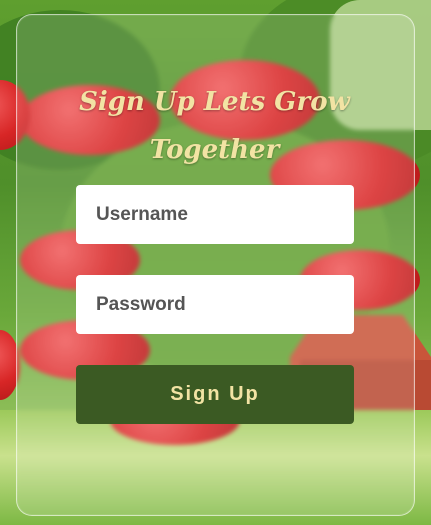  I want to click on signup-button: Sign Up, so click(215, 394).